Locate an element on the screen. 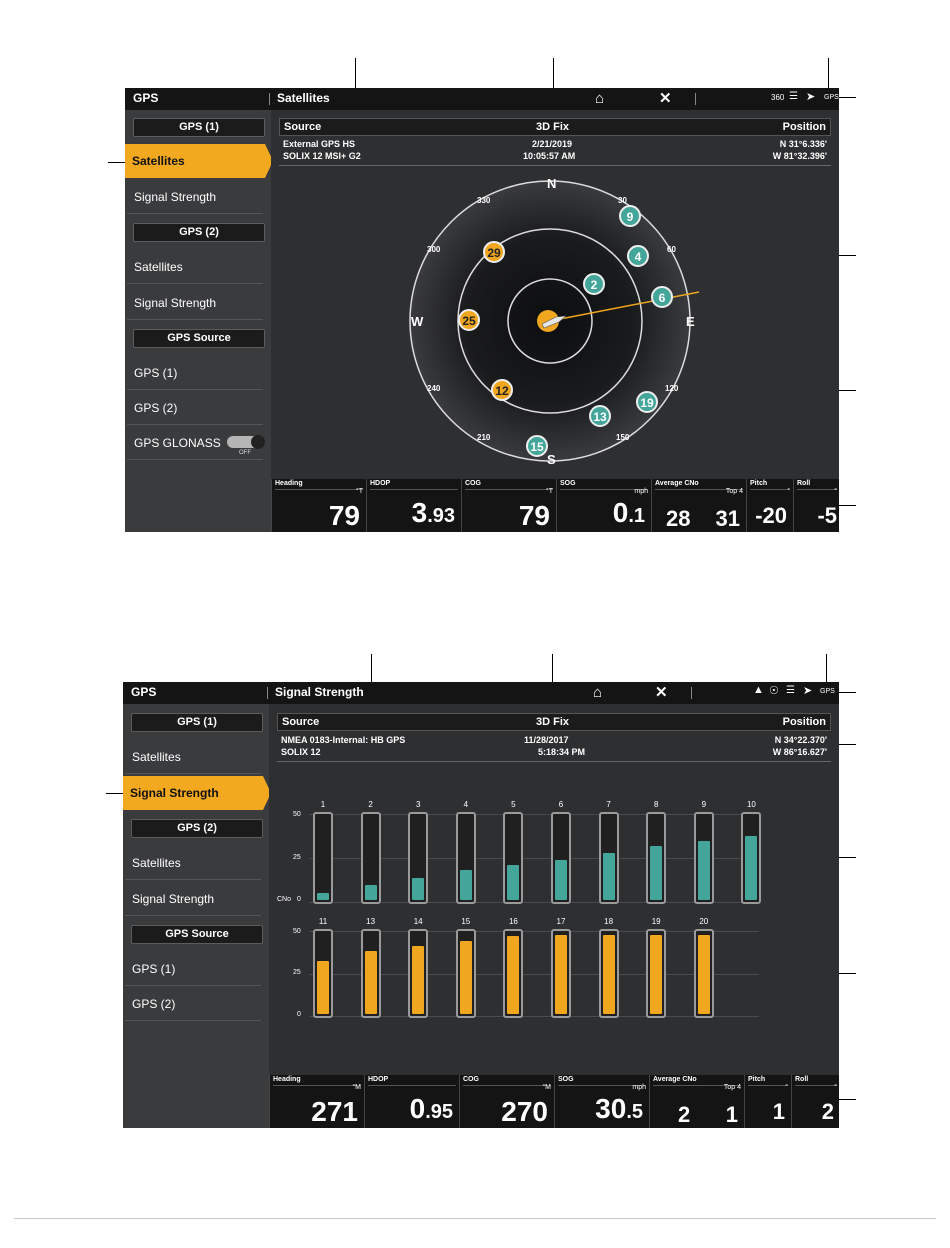 The width and height of the screenshot is (950, 1248). app-title: GPS is located at coordinates (144, 692).